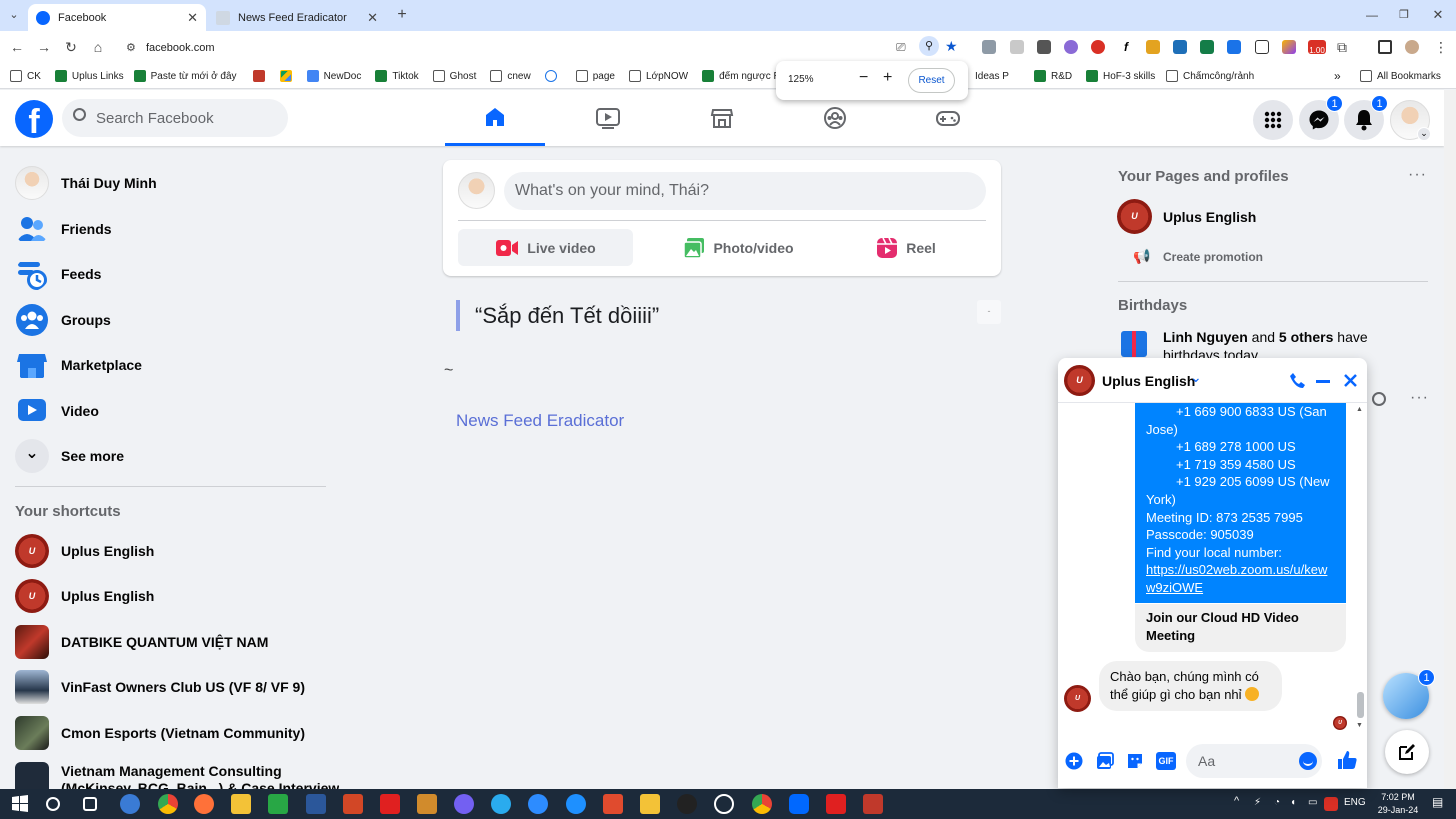 The height and width of the screenshot is (819, 1456). Describe the element at coordinates (20, 804) in the screenshot. I see `windows-start-icon` at that location.